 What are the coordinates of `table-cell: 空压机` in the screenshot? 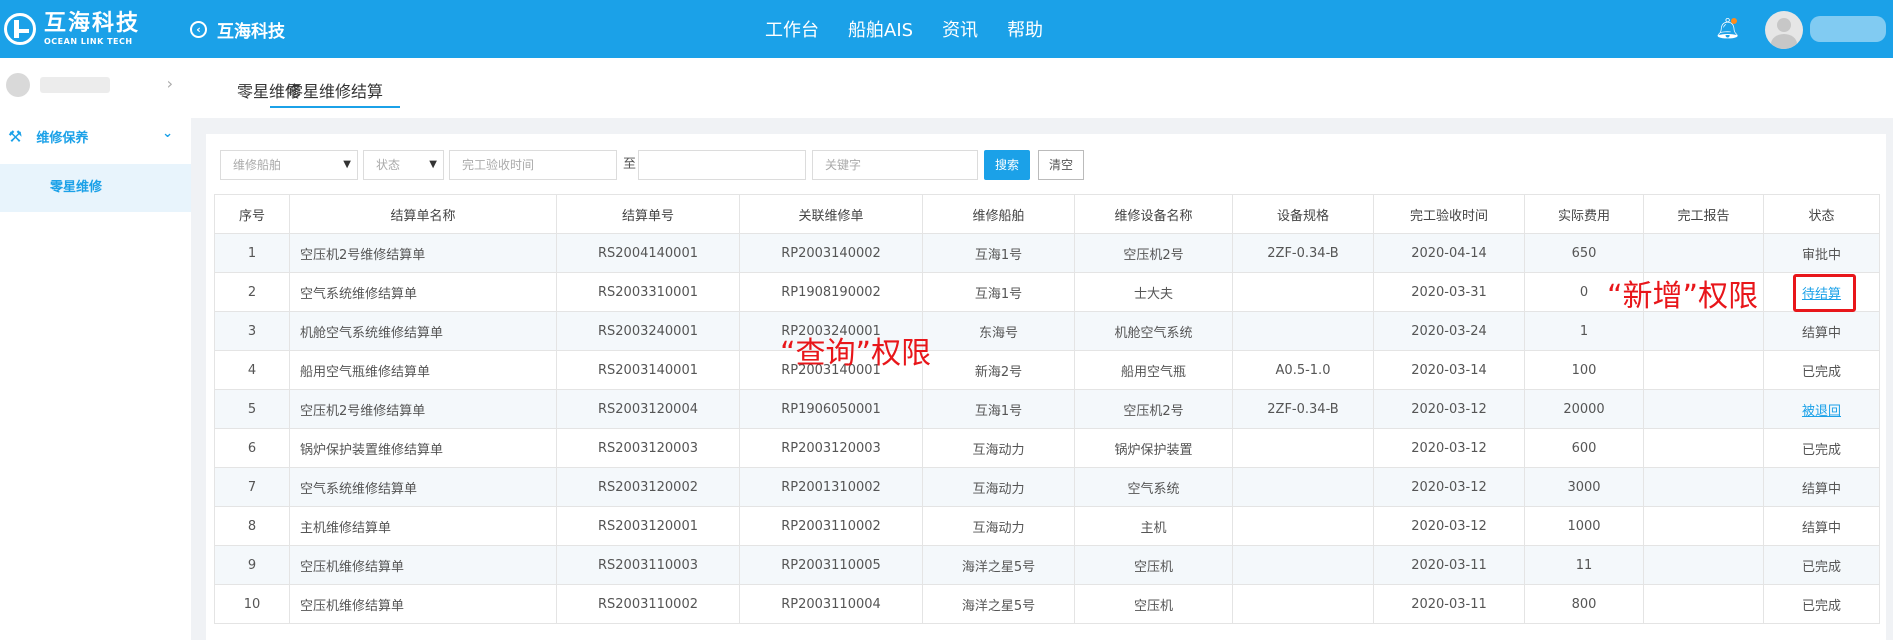 It's located at (1153, 565).